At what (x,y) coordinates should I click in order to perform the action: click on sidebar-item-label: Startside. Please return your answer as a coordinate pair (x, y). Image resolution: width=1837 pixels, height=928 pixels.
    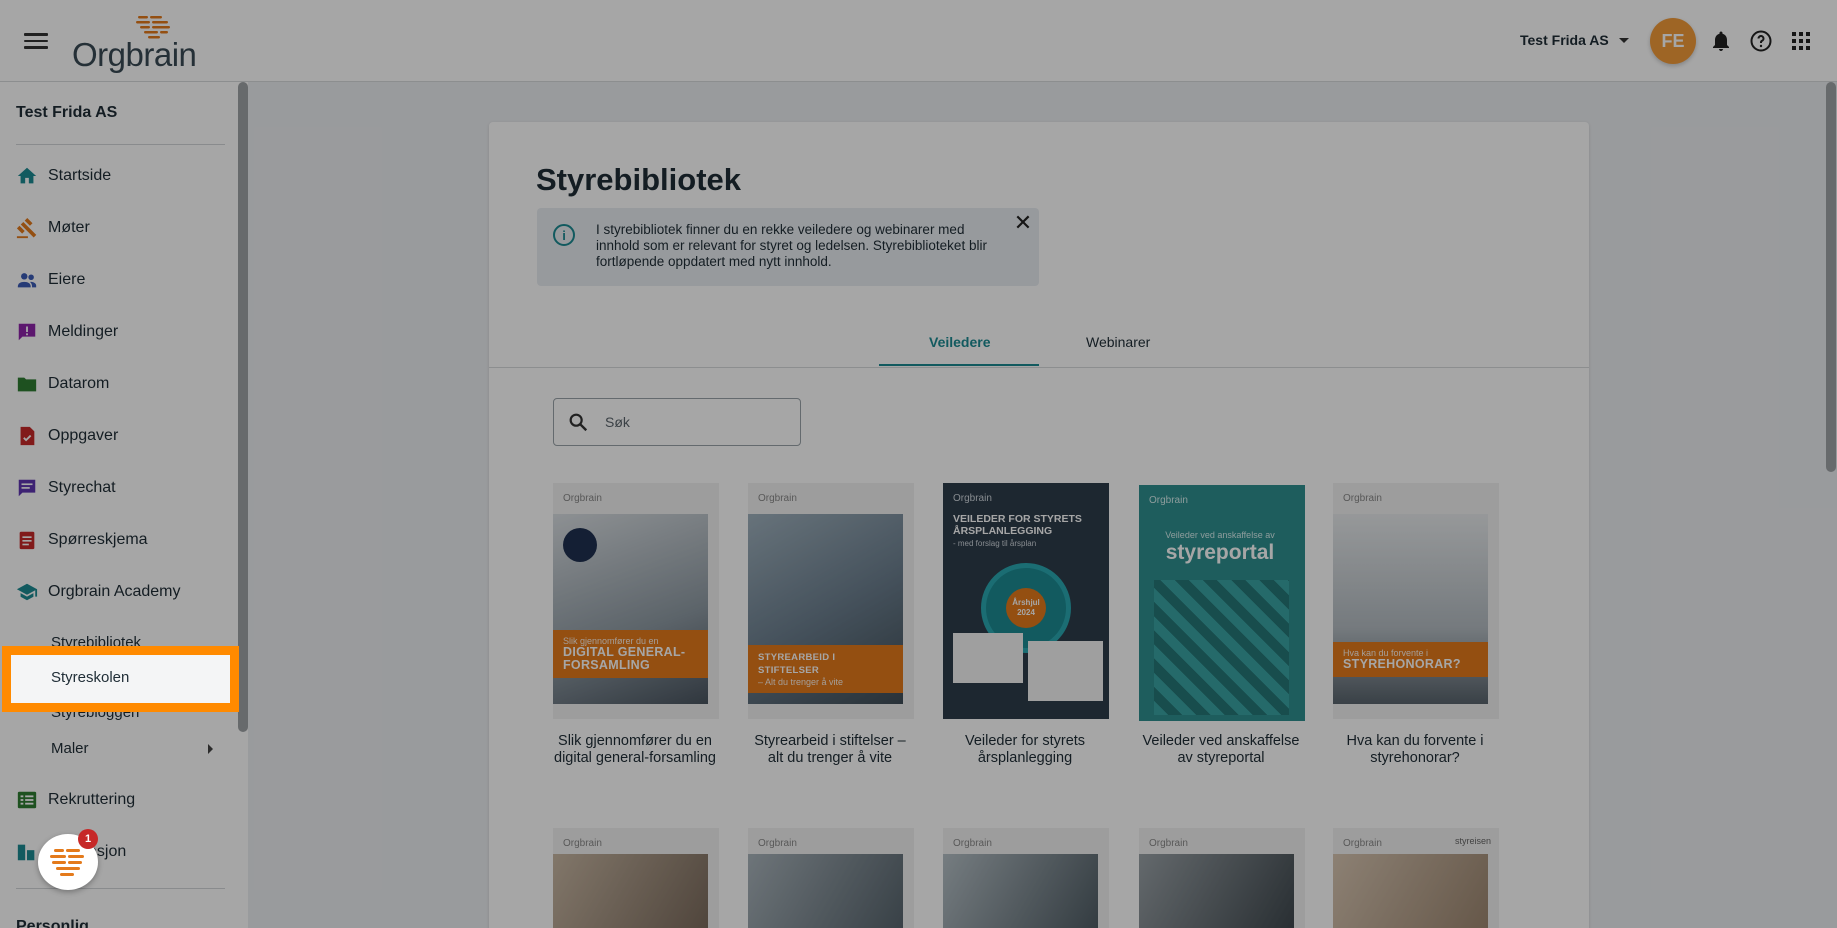
    Looking at the image, I should click on (80, 175).